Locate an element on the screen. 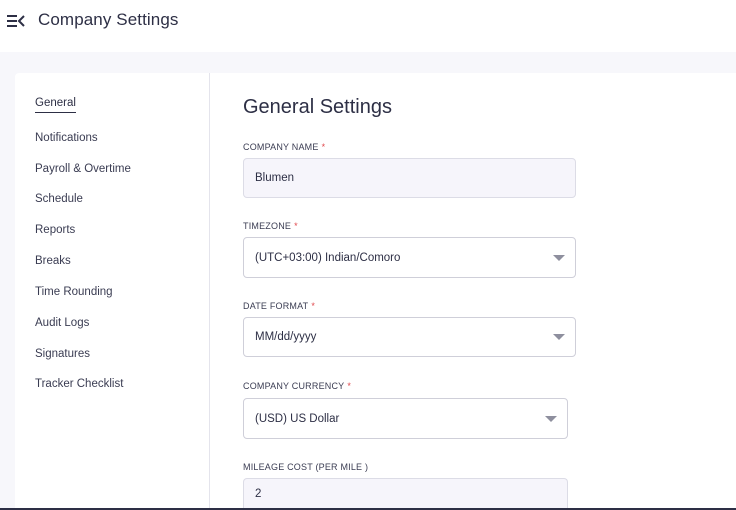 The width and height of the screenshot is (736, 510). top-bar: Company Settings is located at coordinates (368, 26).